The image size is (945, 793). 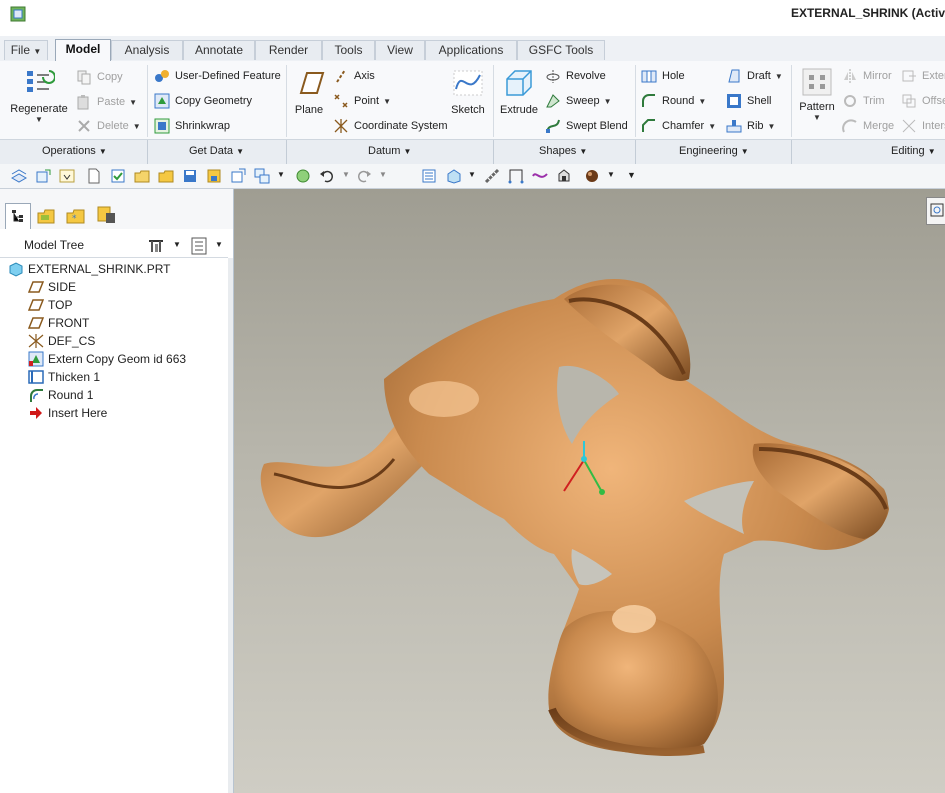 I want to click on coordinate-system-button: Coordinate System, so click(x=390, y=126).